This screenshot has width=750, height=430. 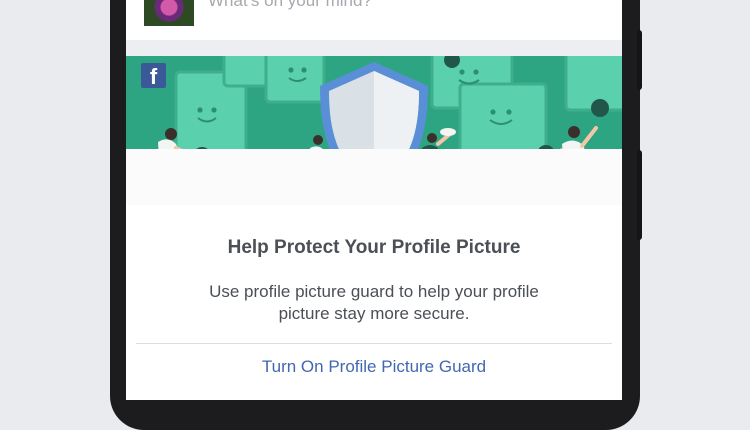 I want to click on turn-on-guard-button: Turn On Profile Picture Guard, so click(x=374, y=367).